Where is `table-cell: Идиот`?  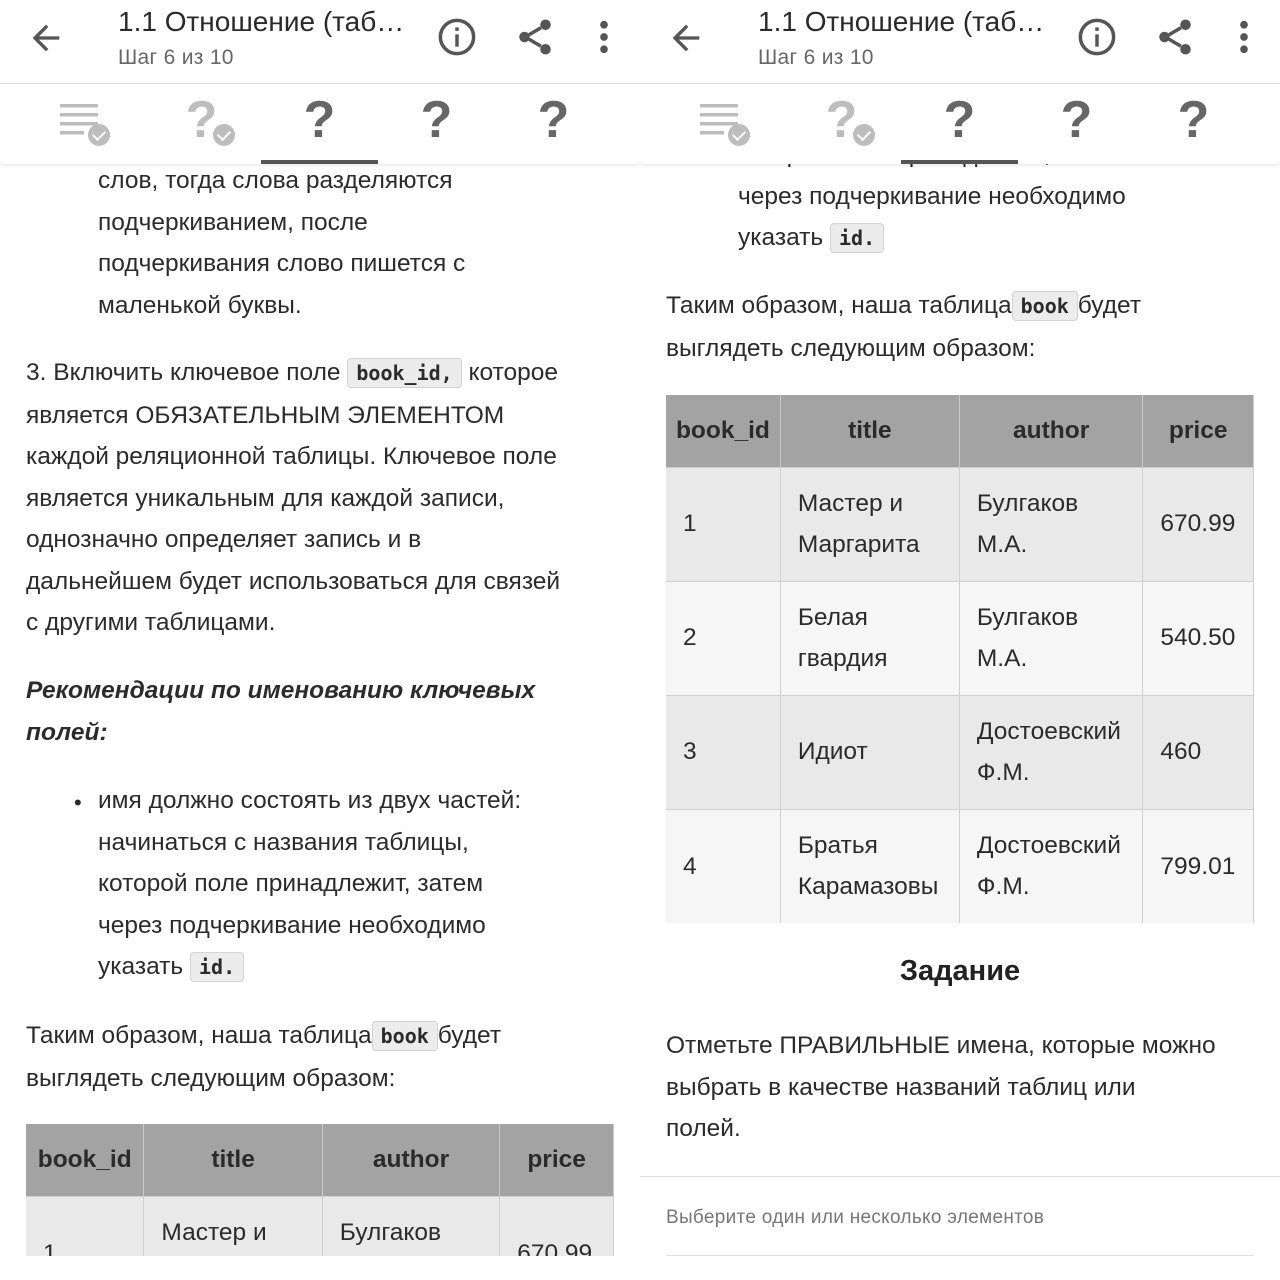 table-cell: Идиот is located at coordinates (870, 751).